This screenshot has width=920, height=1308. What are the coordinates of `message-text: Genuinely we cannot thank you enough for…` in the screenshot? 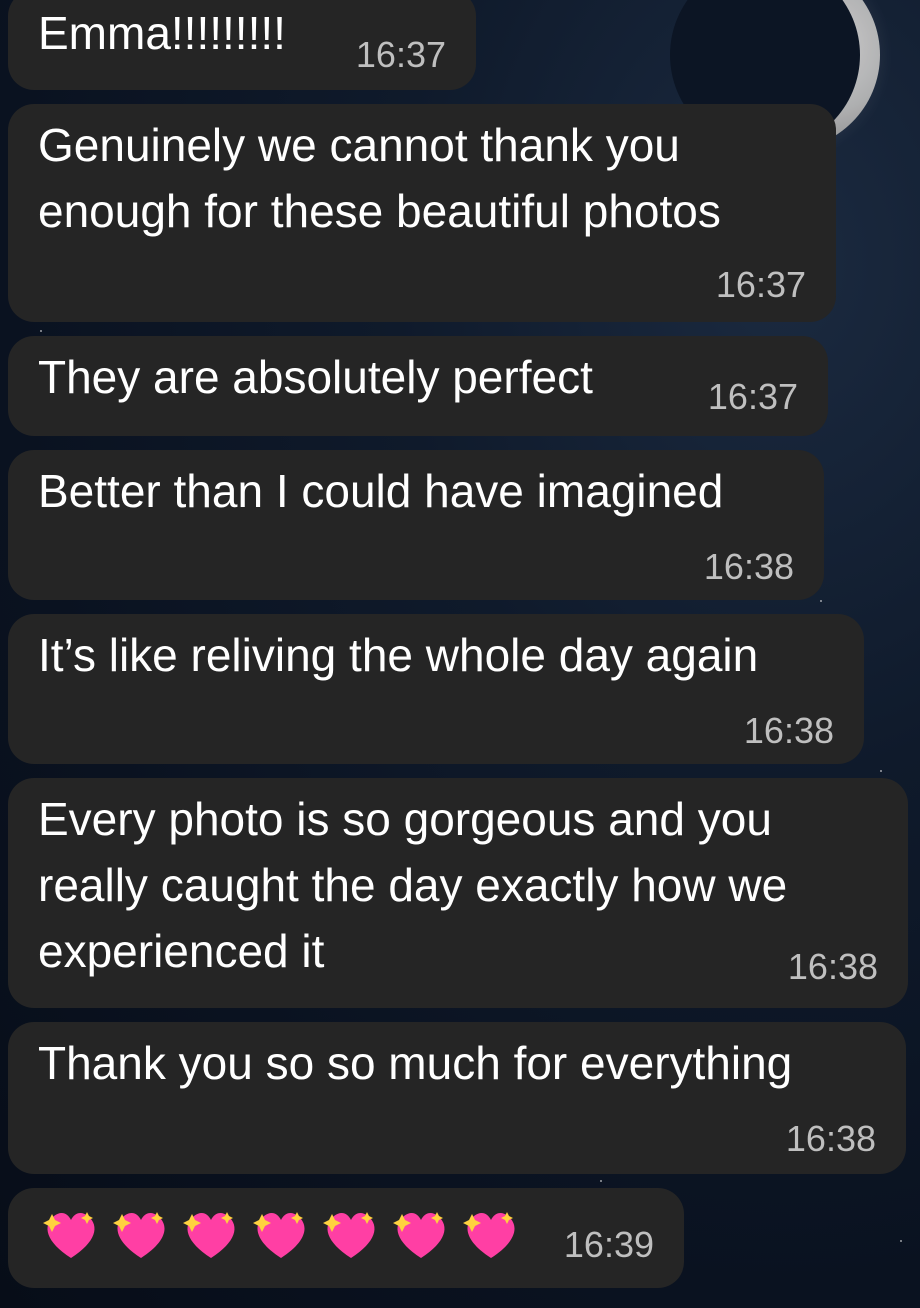 It's located at (379, 178).